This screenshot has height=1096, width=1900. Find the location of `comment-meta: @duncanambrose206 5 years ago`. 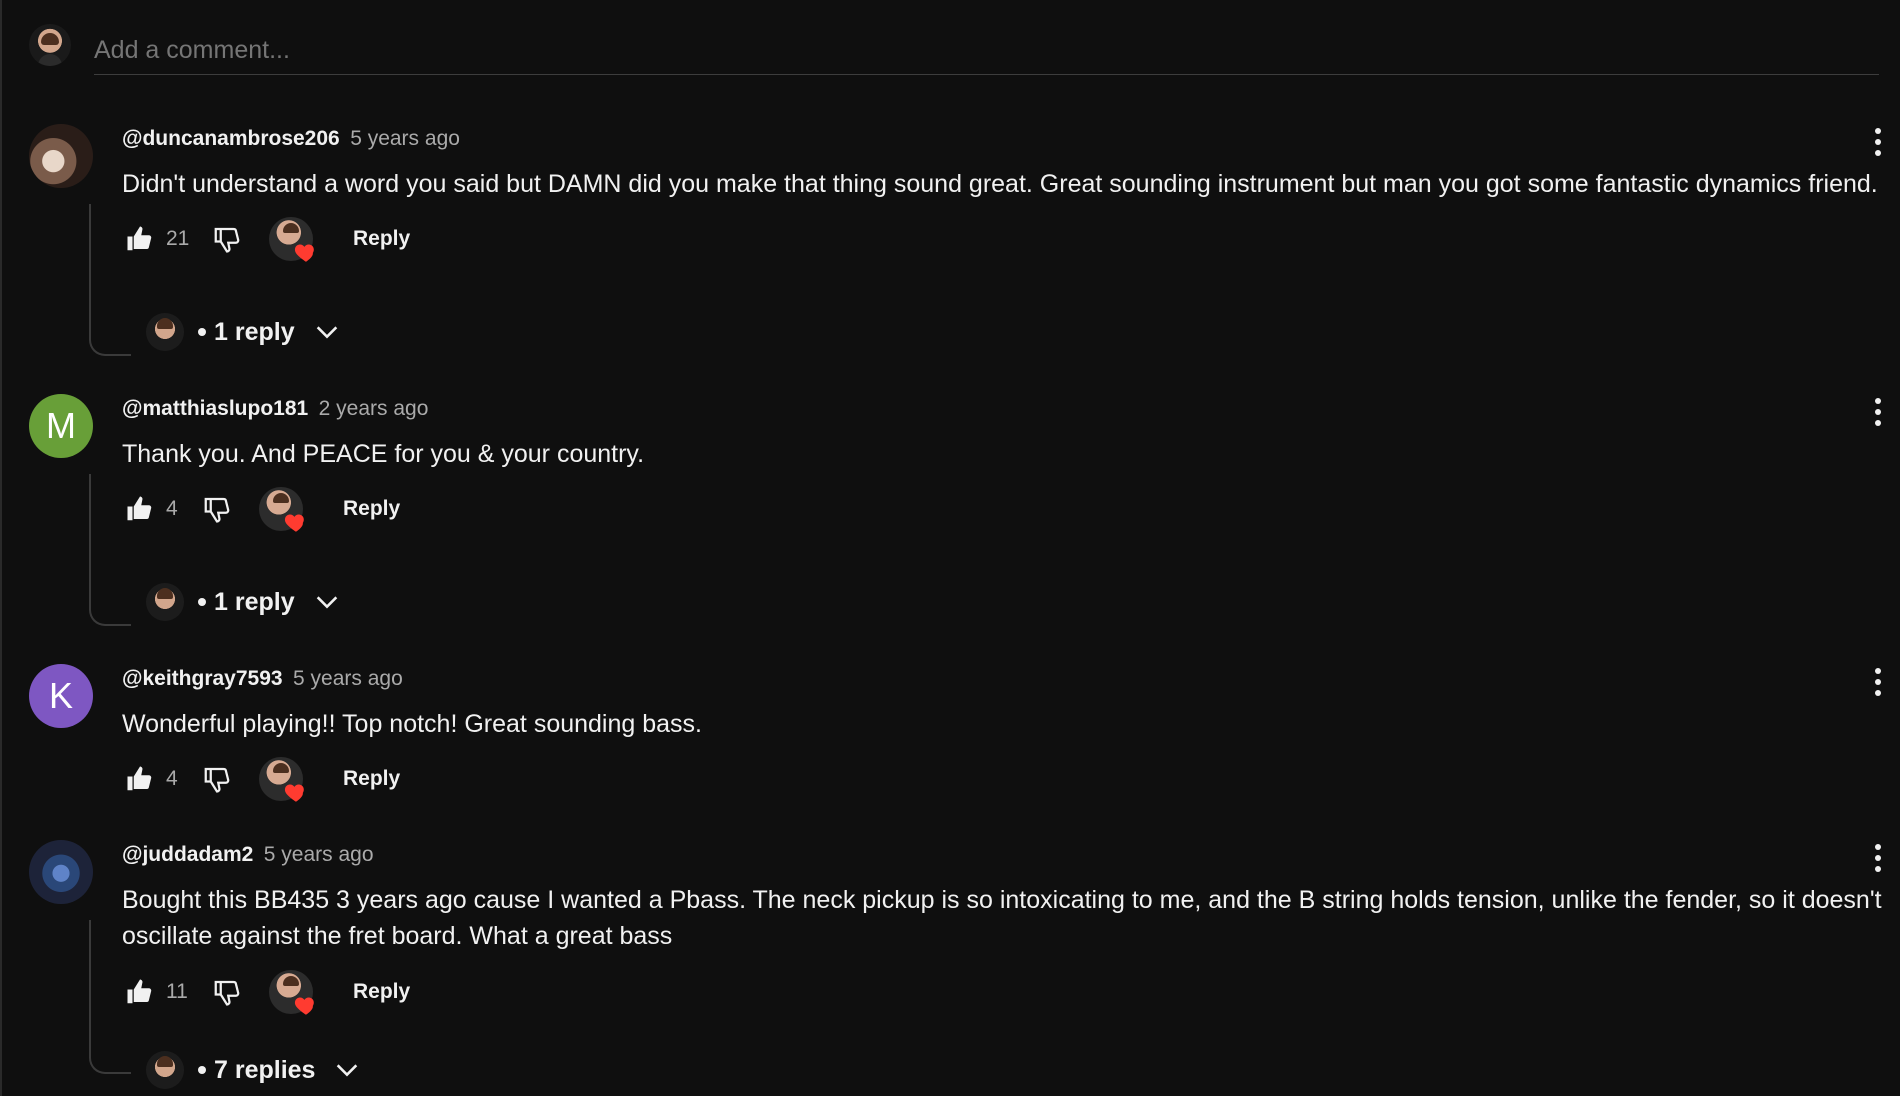

comment-meta: @duncanambrose206 5 years ago is located at coordinates (291, 139).